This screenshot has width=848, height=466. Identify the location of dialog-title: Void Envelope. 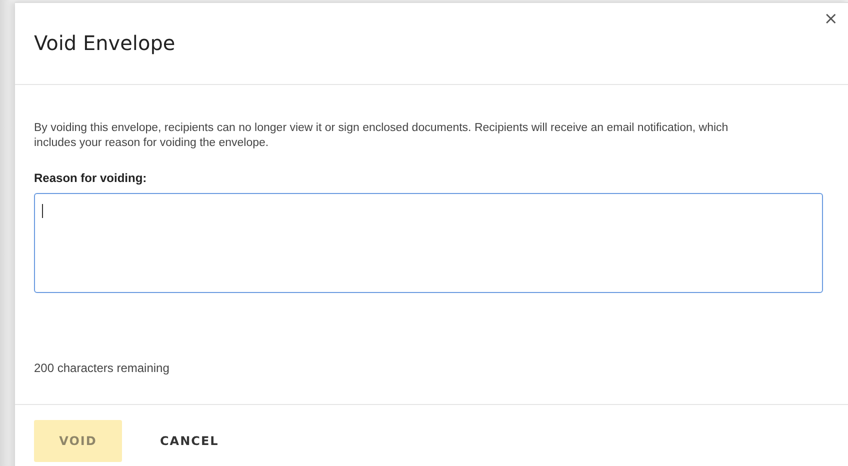
(105, 43).